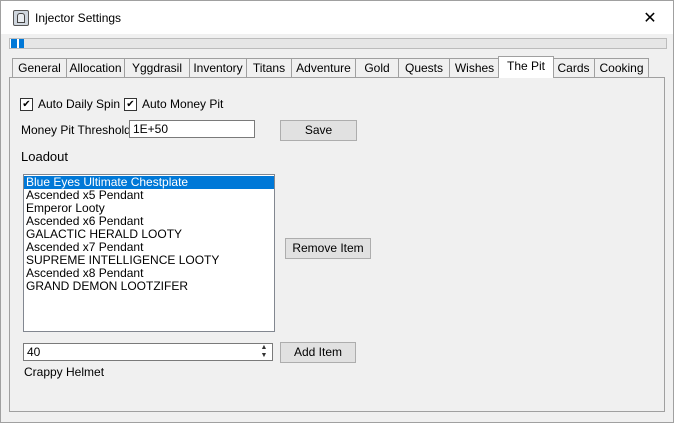  Describe the element at coordinates (157, 67) in the screenshot. I see `tab-yggdrasil: Yggdrasil` at that location.